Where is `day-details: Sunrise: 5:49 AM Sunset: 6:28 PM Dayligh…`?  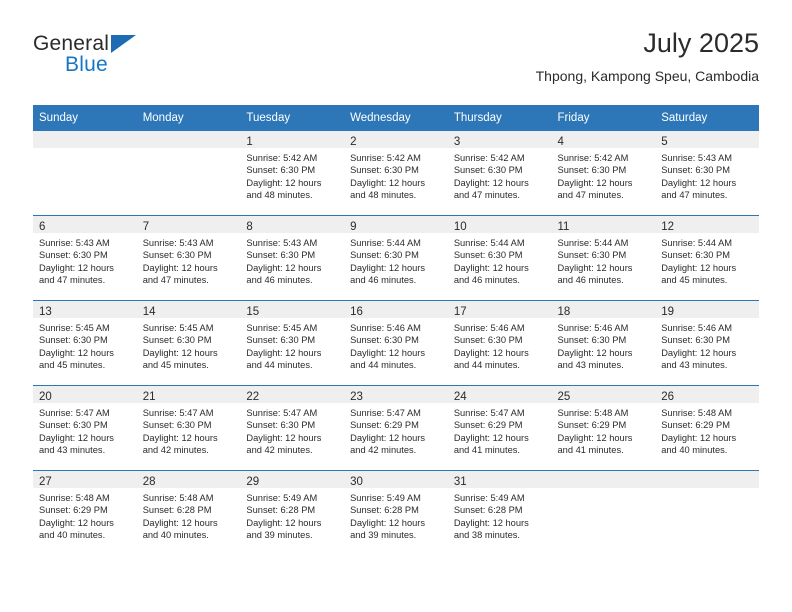
day-details: Sunrise: 5:49 AM Sunset: 6:28 PM Dayligh… is located at coordinates (500, 515).